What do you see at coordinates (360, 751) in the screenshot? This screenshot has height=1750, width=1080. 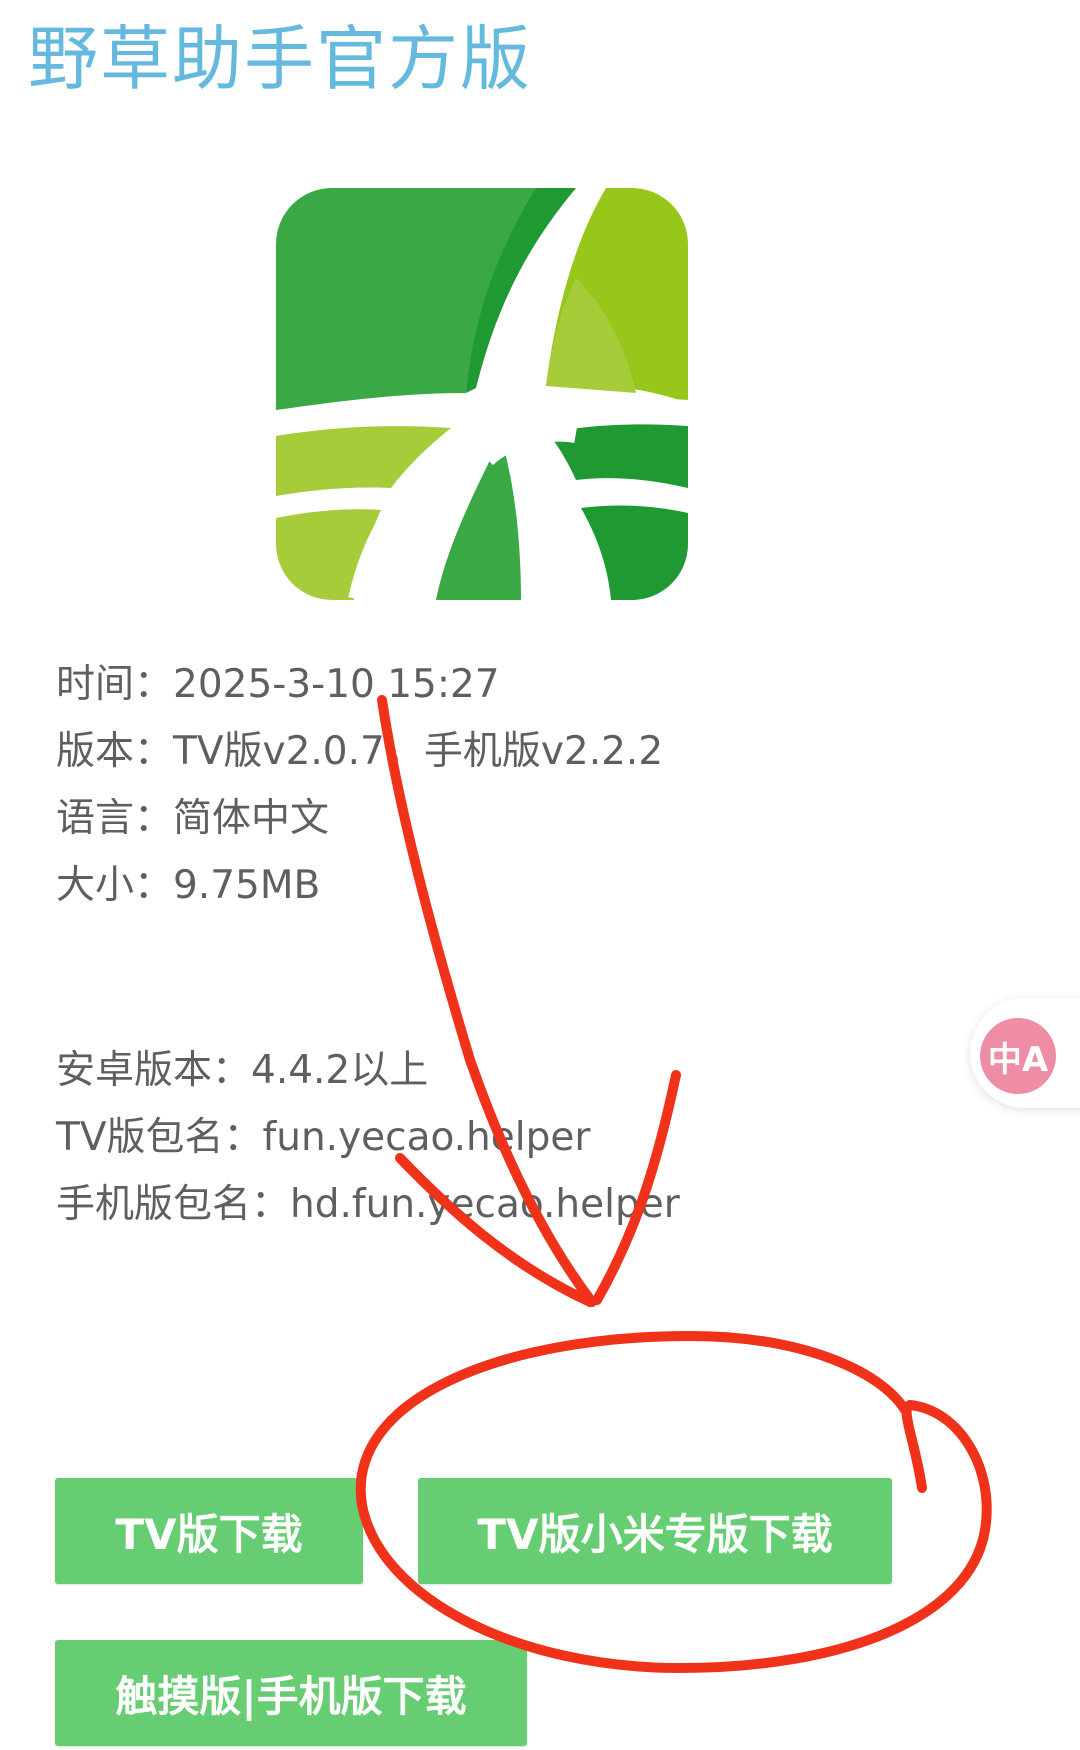 I see `info-version: 版本：TV版v2.0.7，手机版v2.2.2` at bounding box center [360, 751].